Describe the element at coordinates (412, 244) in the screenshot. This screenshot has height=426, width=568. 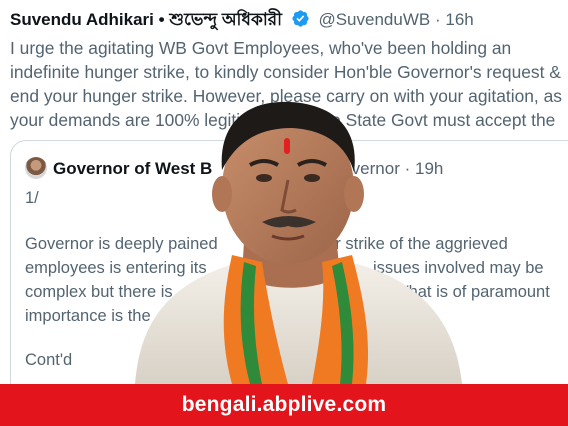
I see `quoted-line: ger strike of the aggrieved` at that location.